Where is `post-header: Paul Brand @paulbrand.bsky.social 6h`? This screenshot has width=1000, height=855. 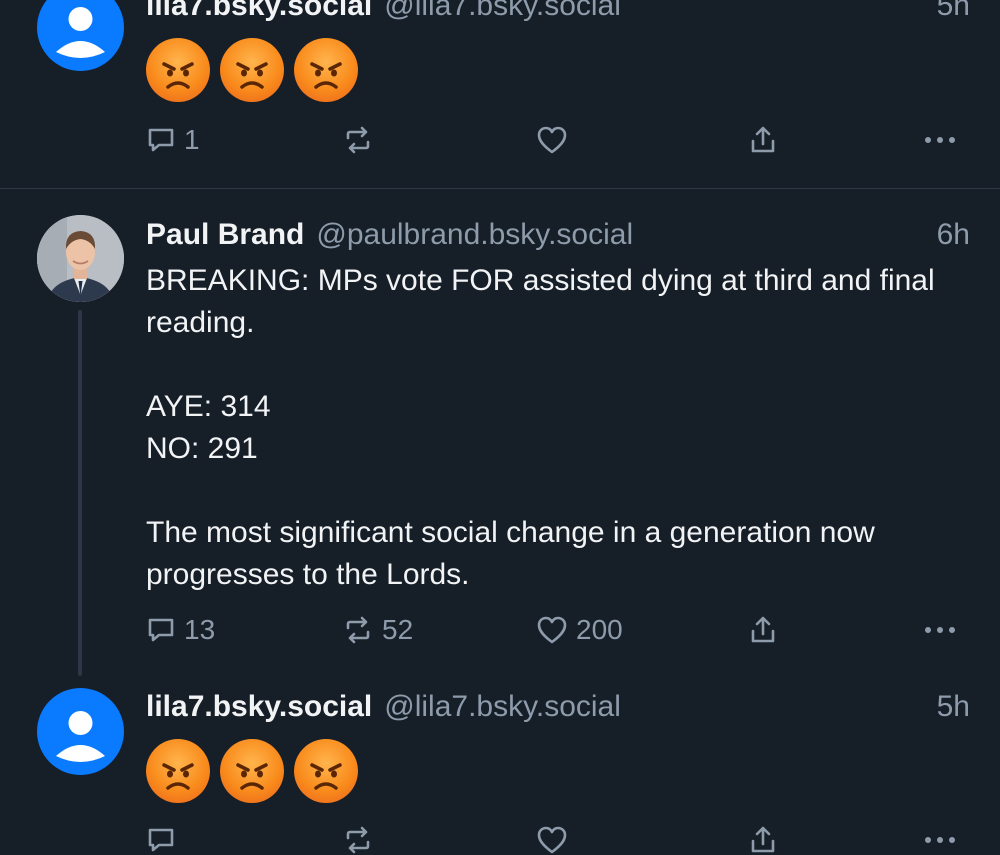 post-header: Paul Brand @paulbrand.bsky.social 6h is located at coordinates (558, 235).